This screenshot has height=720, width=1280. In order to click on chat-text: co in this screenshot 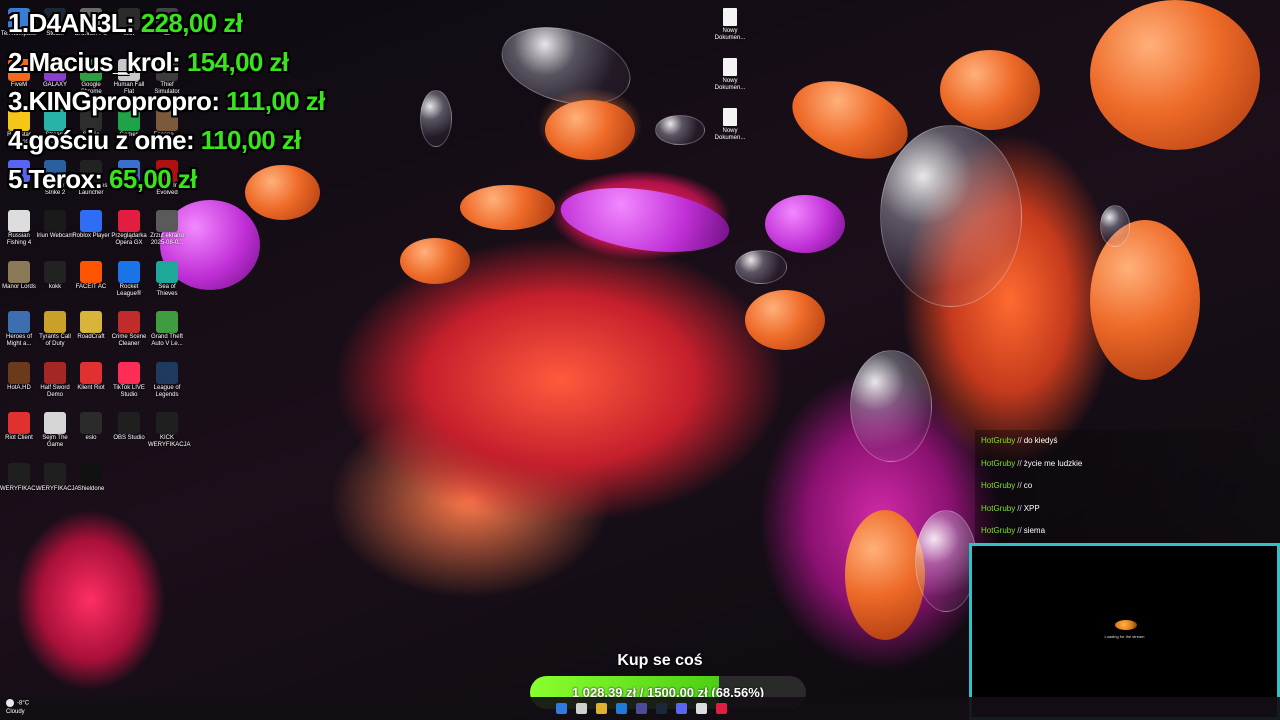, I will do `click(1028, 485)`.